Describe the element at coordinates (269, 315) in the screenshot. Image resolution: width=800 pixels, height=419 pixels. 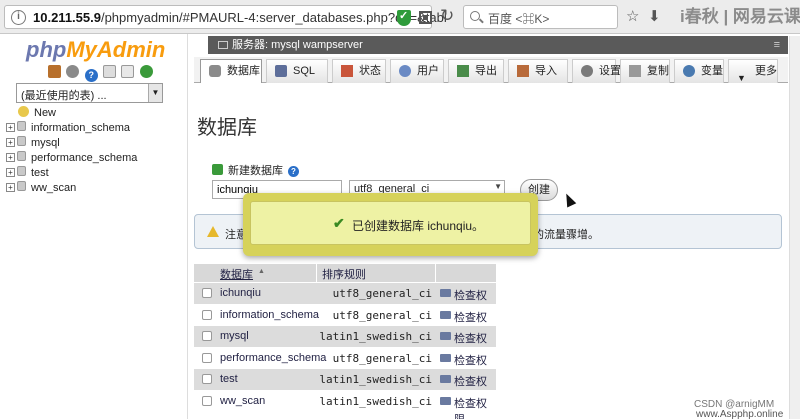
I see `database-name-link: information_schema` at that location.